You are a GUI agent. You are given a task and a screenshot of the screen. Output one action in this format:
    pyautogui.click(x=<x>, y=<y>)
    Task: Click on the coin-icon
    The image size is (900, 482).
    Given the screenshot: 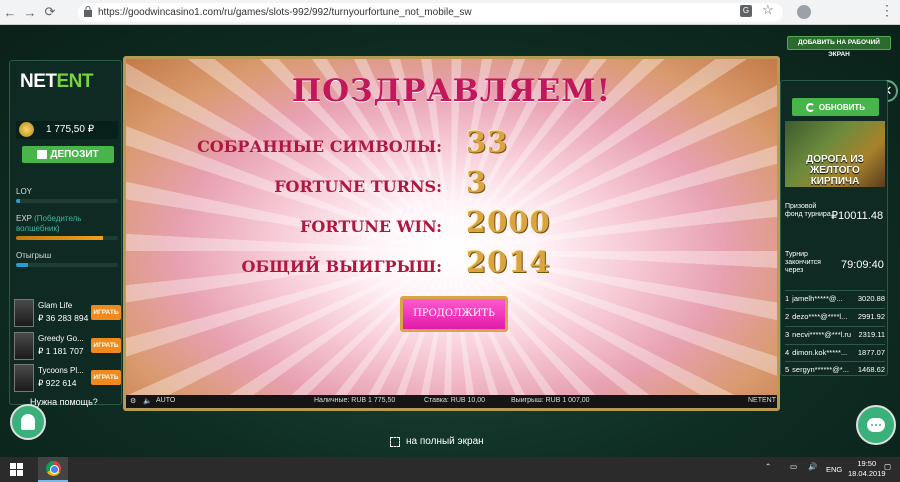 What is the action you would take?
    pyautogui.click(x=26, y=129)
    